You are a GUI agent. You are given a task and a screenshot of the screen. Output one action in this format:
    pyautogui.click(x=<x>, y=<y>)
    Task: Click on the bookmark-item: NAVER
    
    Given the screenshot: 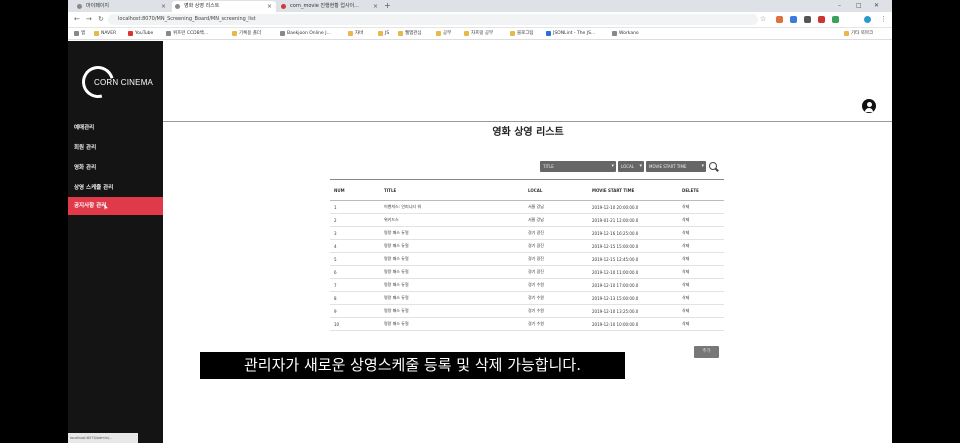 What is the action you would take?
    pyautogui.click(x=105, y=34)
    